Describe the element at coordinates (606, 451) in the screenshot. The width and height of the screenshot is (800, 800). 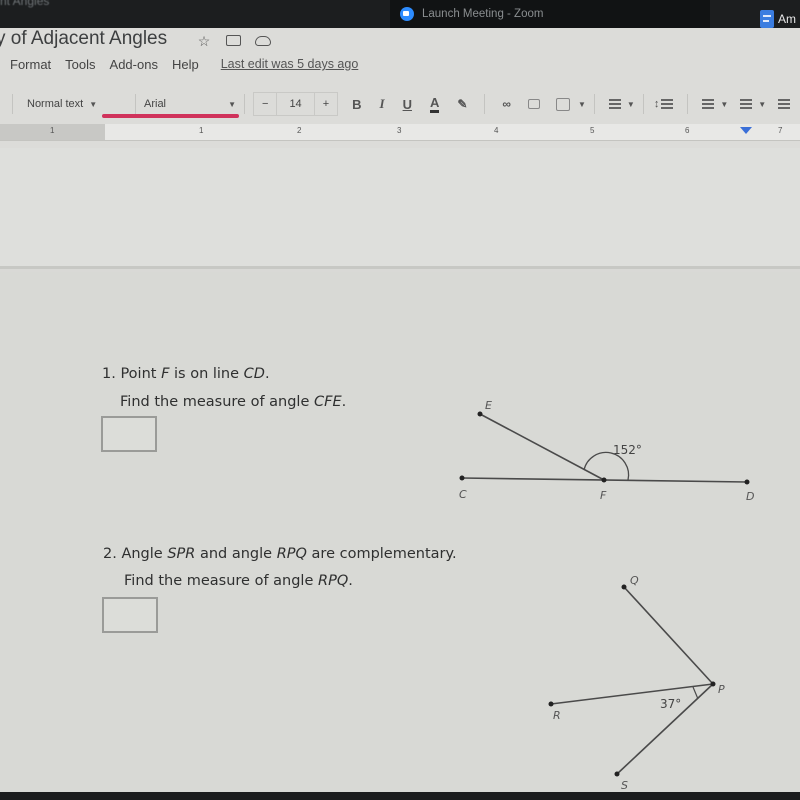
I see `diagram-1: E C F D 152°` at that location.